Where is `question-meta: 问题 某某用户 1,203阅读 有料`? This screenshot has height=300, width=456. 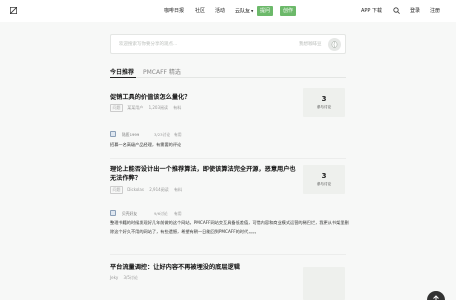 question-meta: 问题 某某用户 1,203阅读 有料 is located at coordinates (147, 108).